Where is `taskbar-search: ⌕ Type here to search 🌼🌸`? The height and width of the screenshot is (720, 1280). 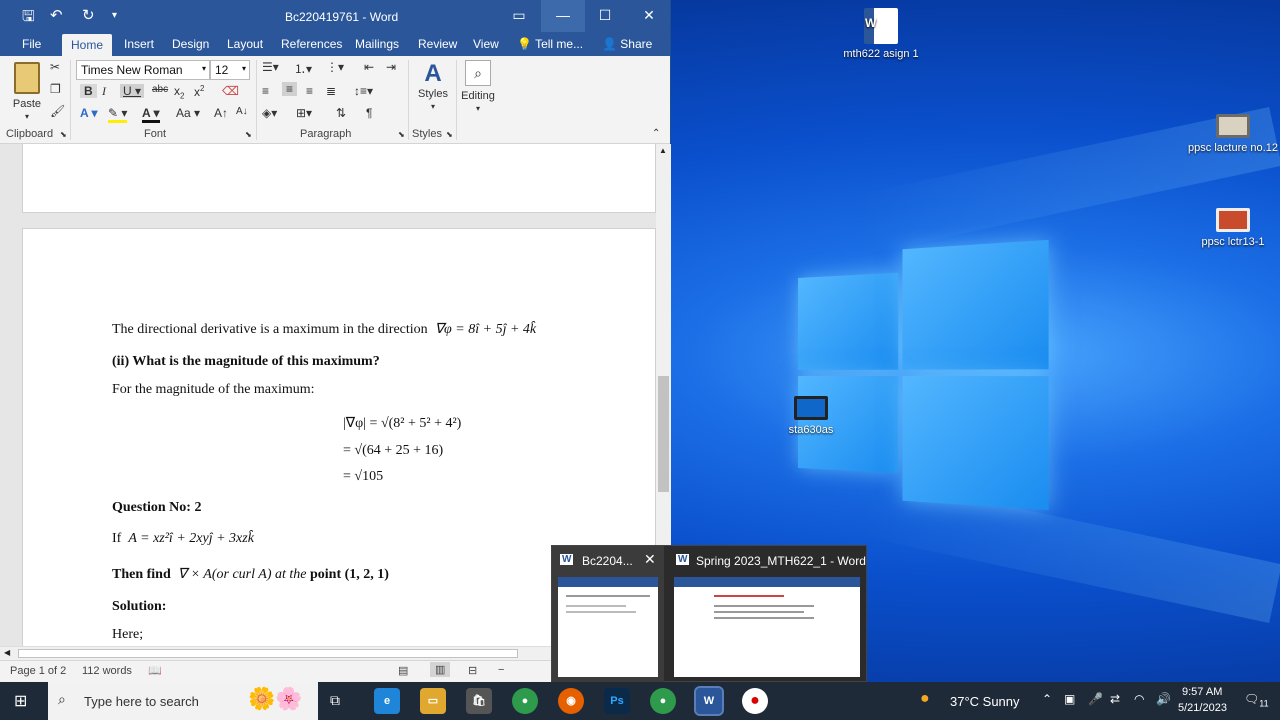 taskbar-search: ⌕ Type here to search 🌼🌸 is located at coordinates (183, 701).